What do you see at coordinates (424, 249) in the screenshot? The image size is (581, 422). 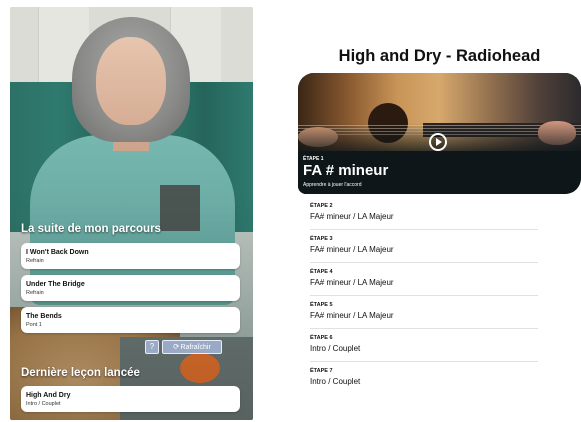 I see `step-item: ÉTAPE 3 FA# mineur / LA Majeur` at bounding box center [424, 249].